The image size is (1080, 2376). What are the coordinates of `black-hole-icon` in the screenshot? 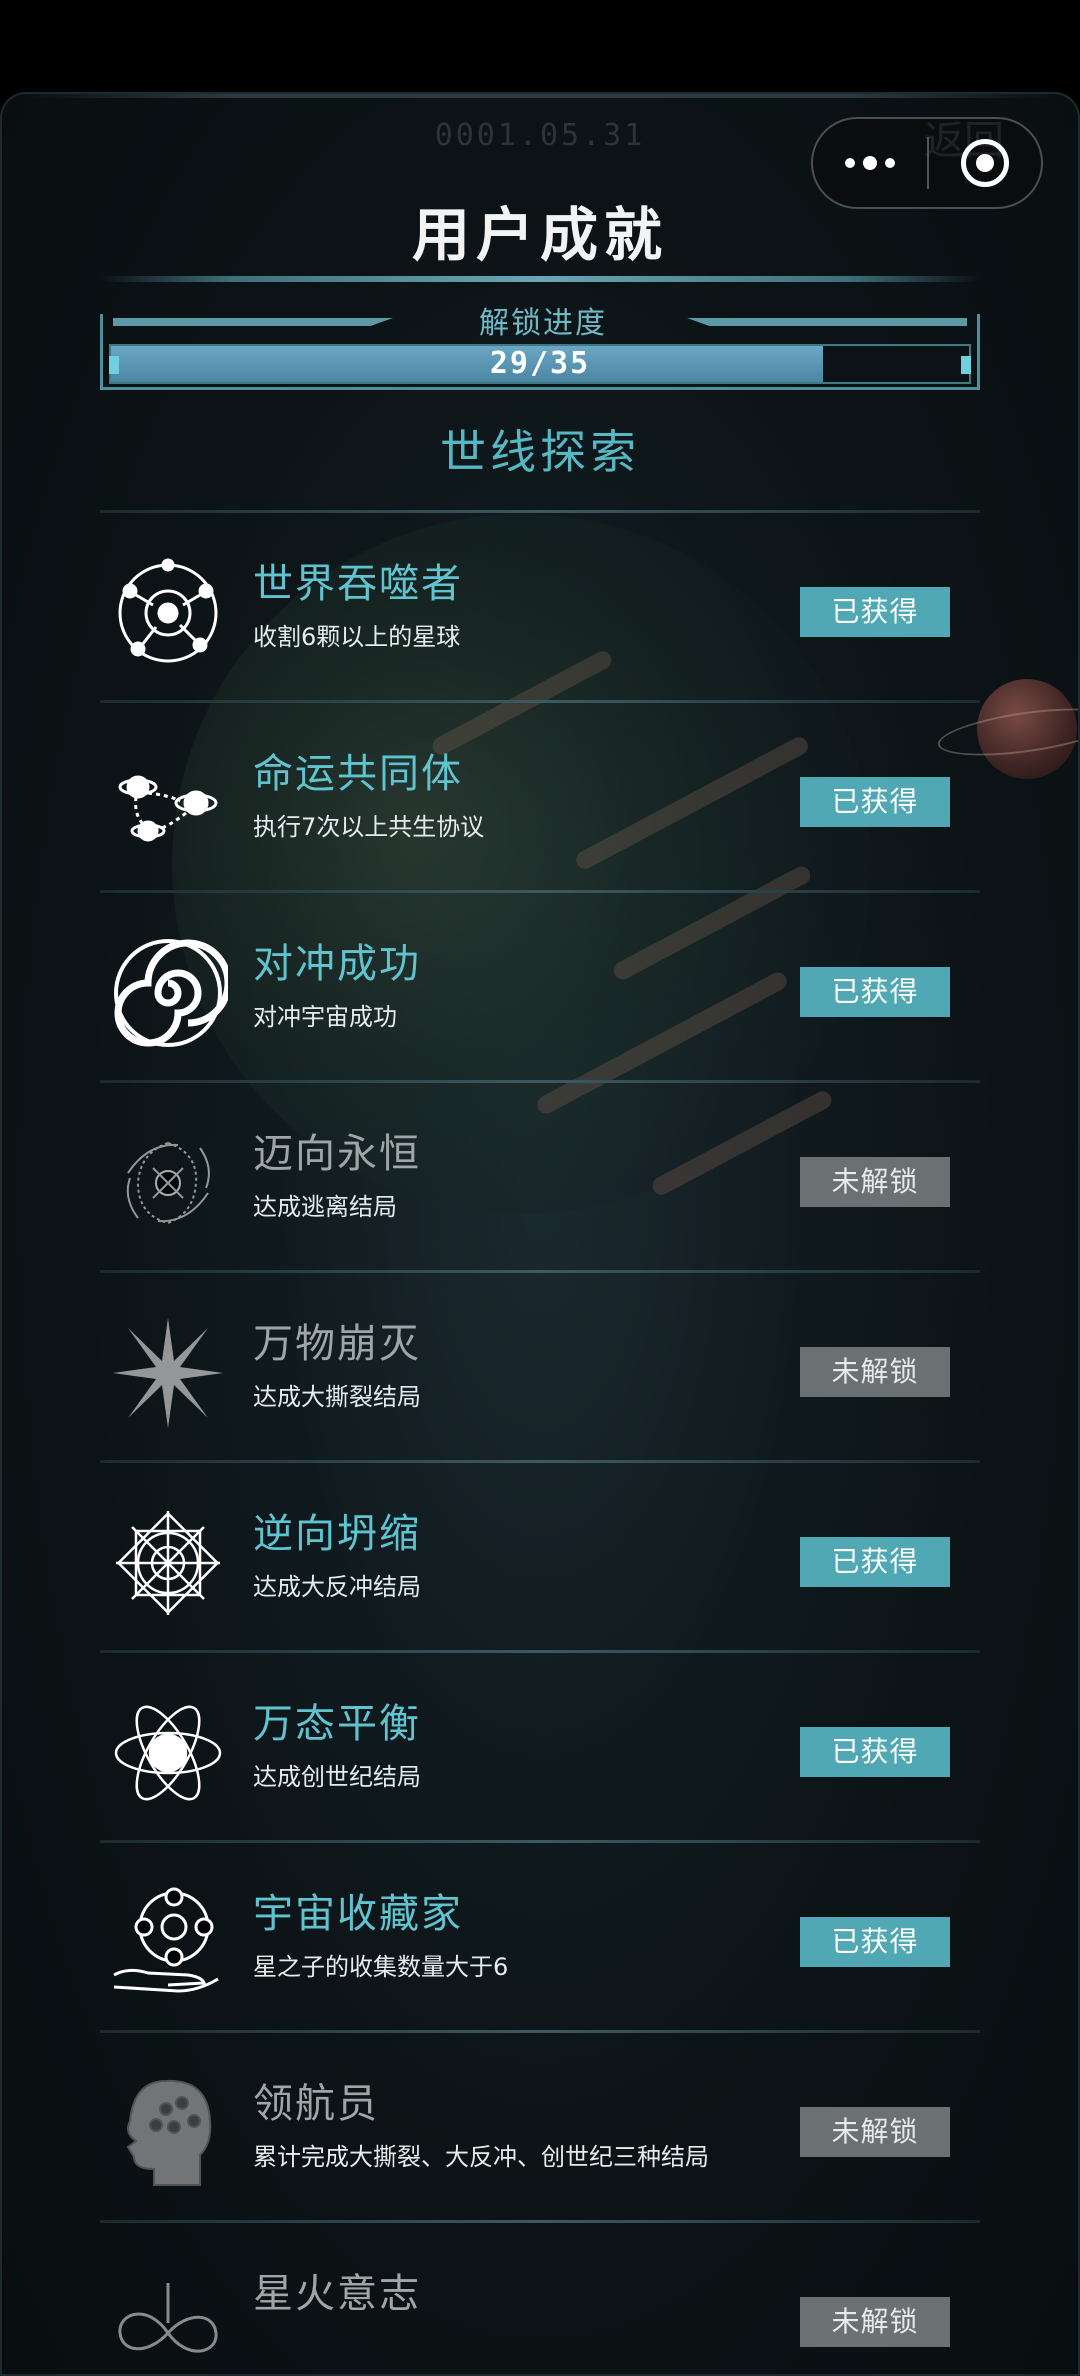 It's located at (168, 1183).